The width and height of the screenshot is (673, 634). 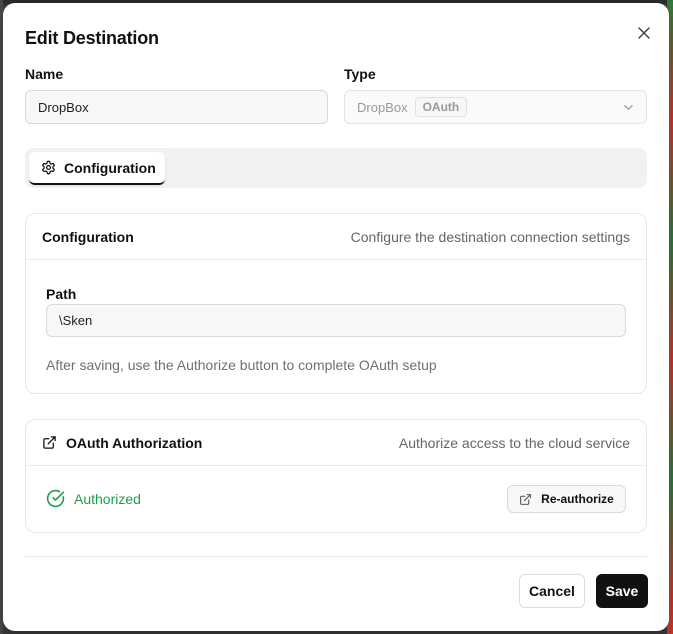 I want to click on name-input-wrapper, so click(x=176, y=107).